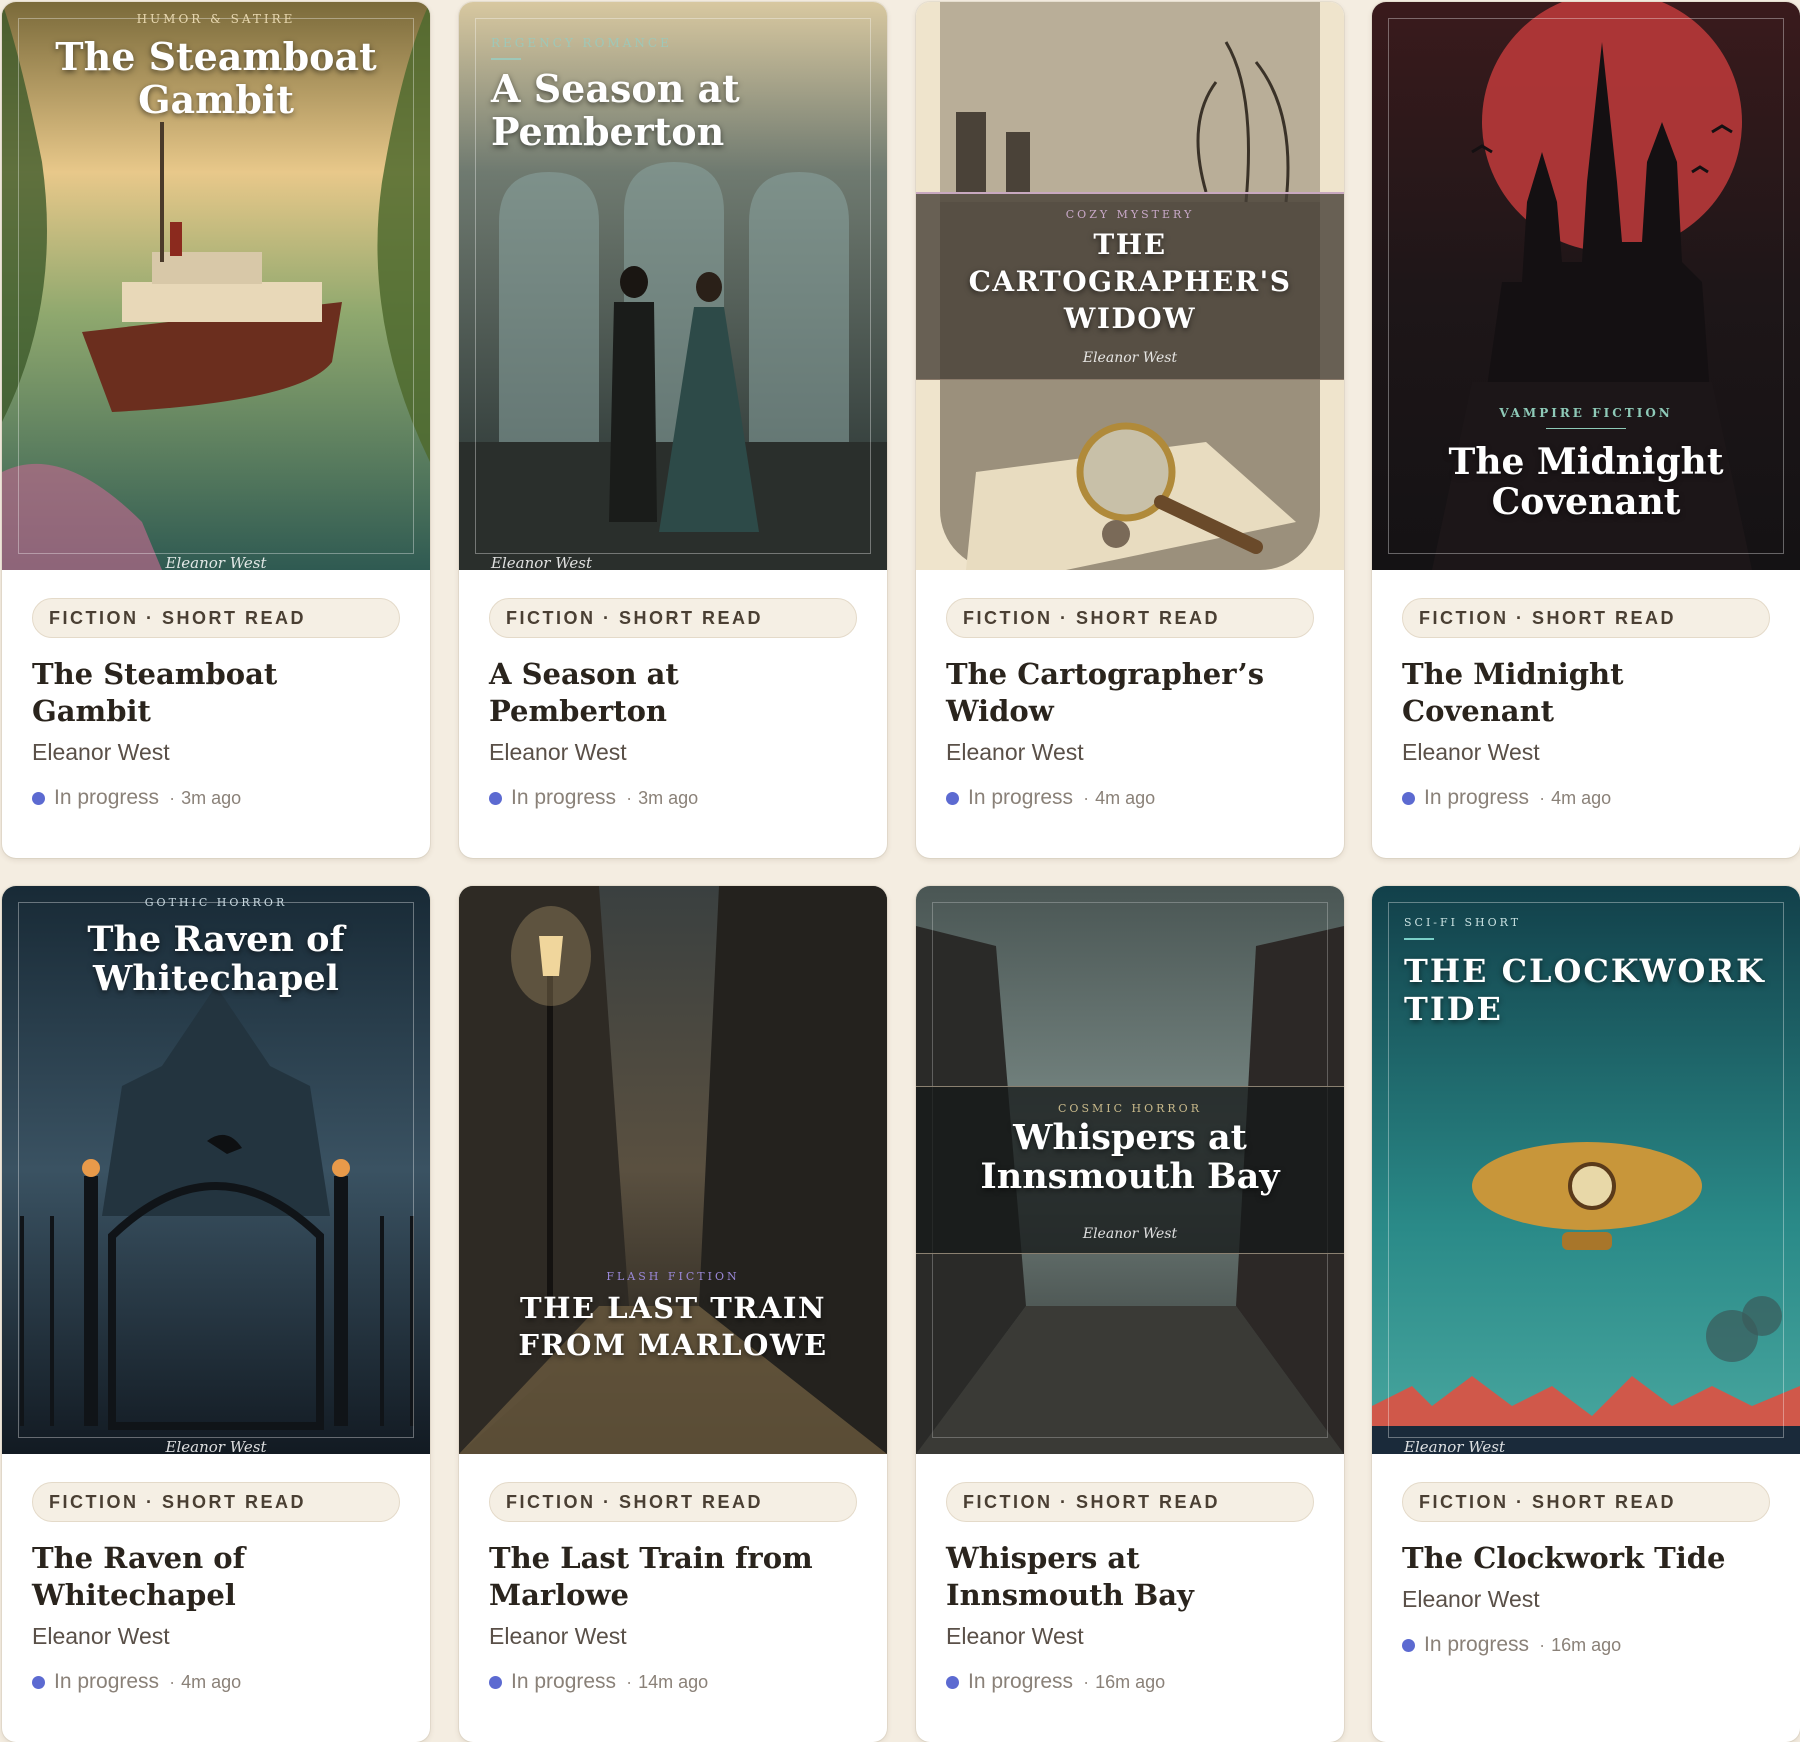  What do you see at coordinates (216, 959) in the screenshot?
I see `cover-title: The Raven of Whitechapel` at bounding box center [216, 959].